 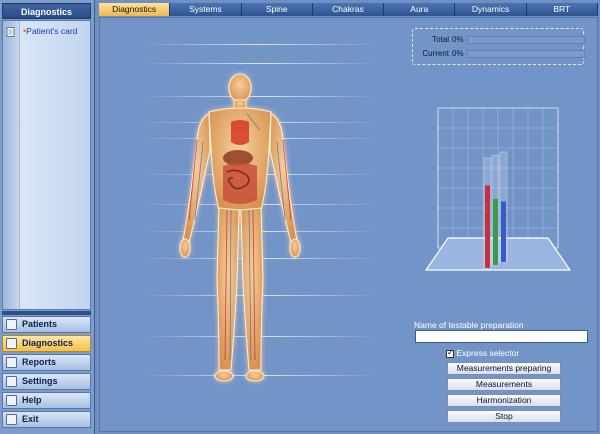 I want to click on tab-brt: BRT, so click(x=562, y=9).